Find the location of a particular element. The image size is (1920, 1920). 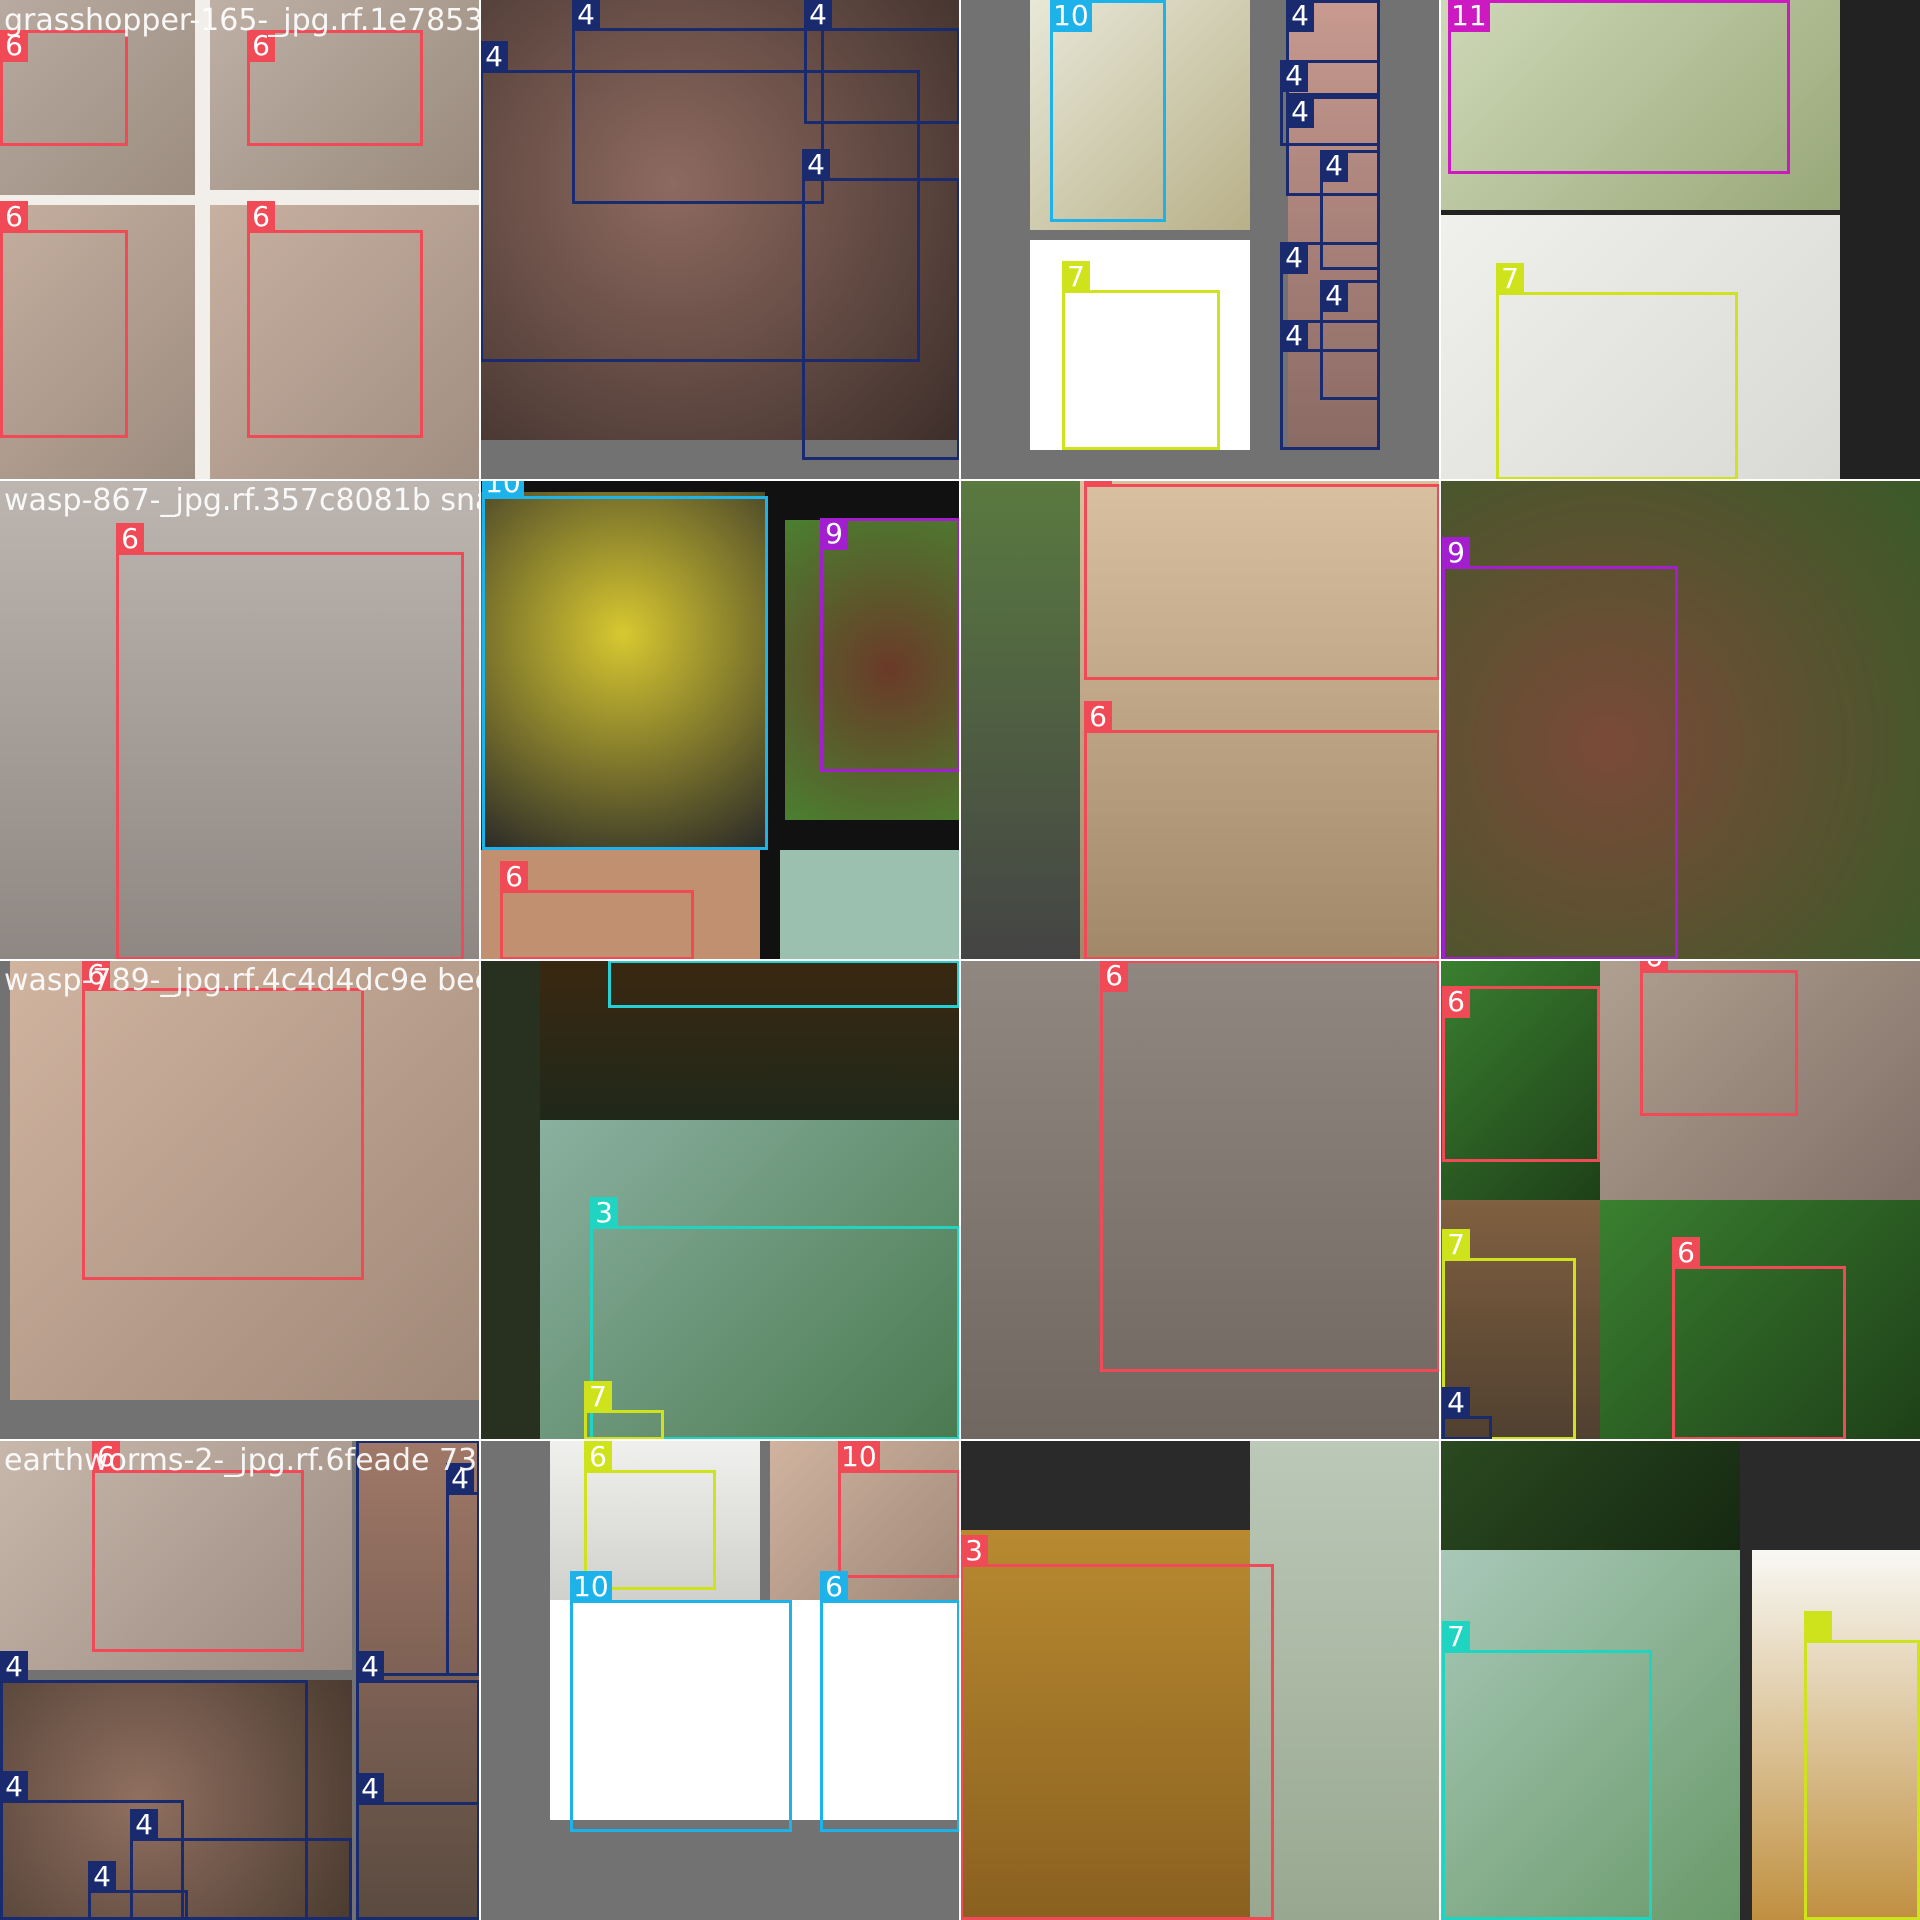

tile-wood-grasshopper: 6 6 is located at coordinates (1200, 720).